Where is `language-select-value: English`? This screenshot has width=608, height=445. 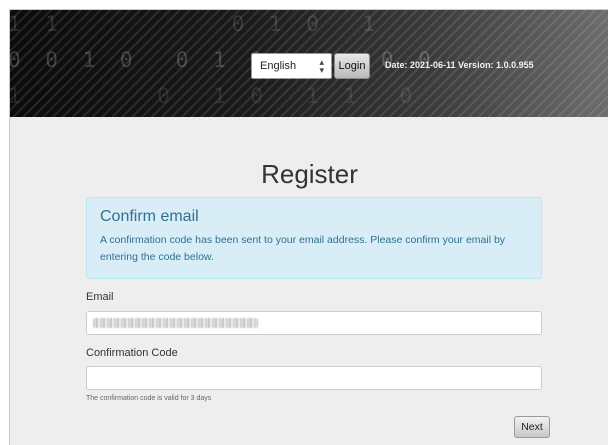 language-select-value: English is located at coordinates (278, 66).